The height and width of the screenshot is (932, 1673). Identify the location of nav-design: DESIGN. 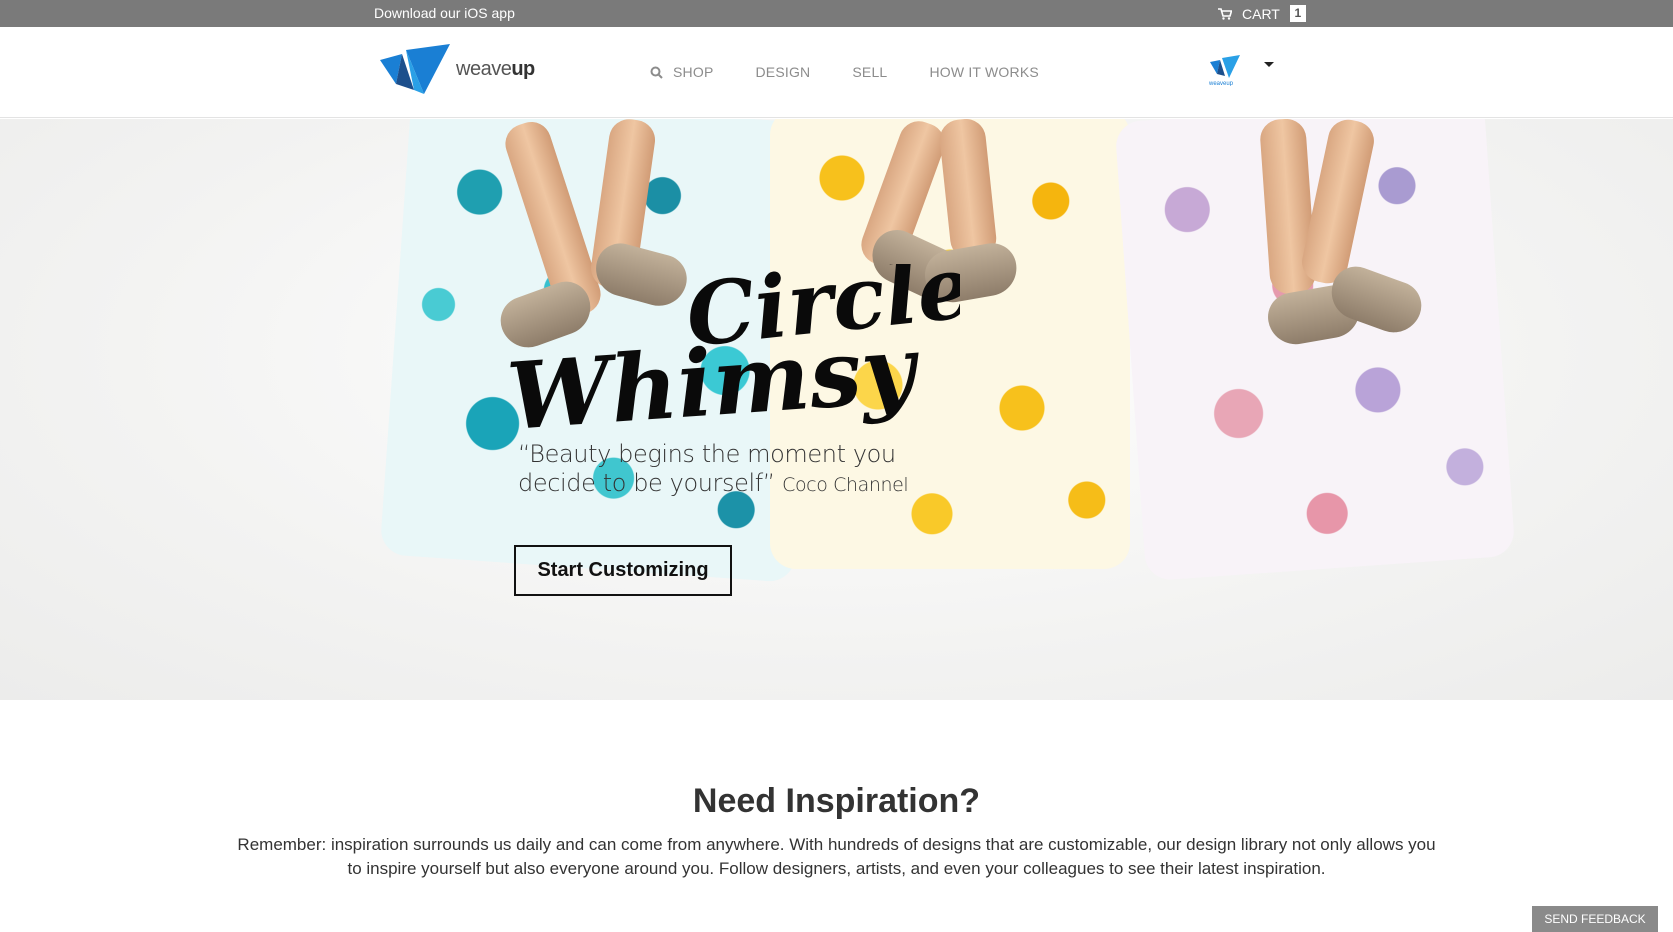
(782, 72).